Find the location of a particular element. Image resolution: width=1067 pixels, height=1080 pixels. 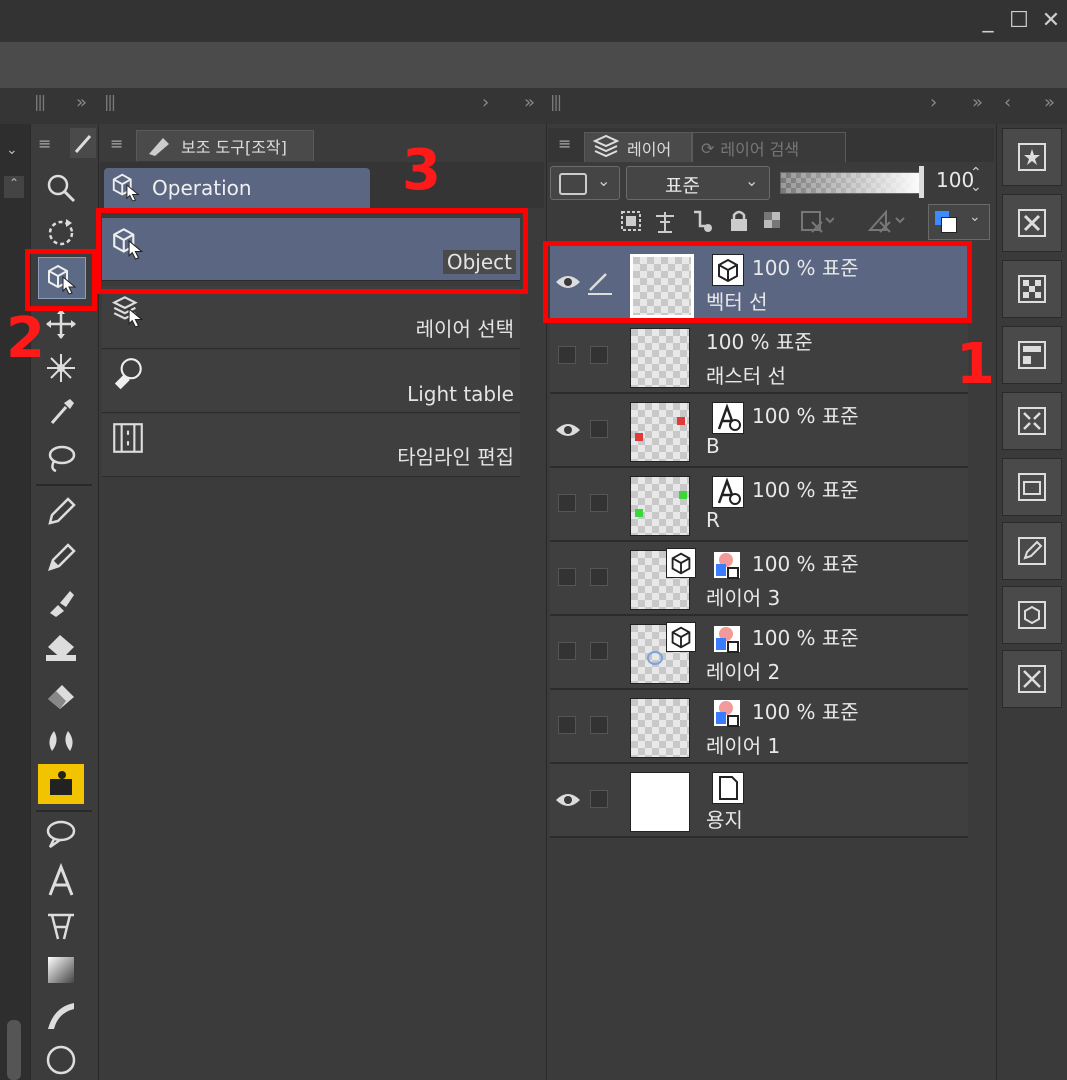

subtool-light-table: Light table is located at coordinates (311, 381).